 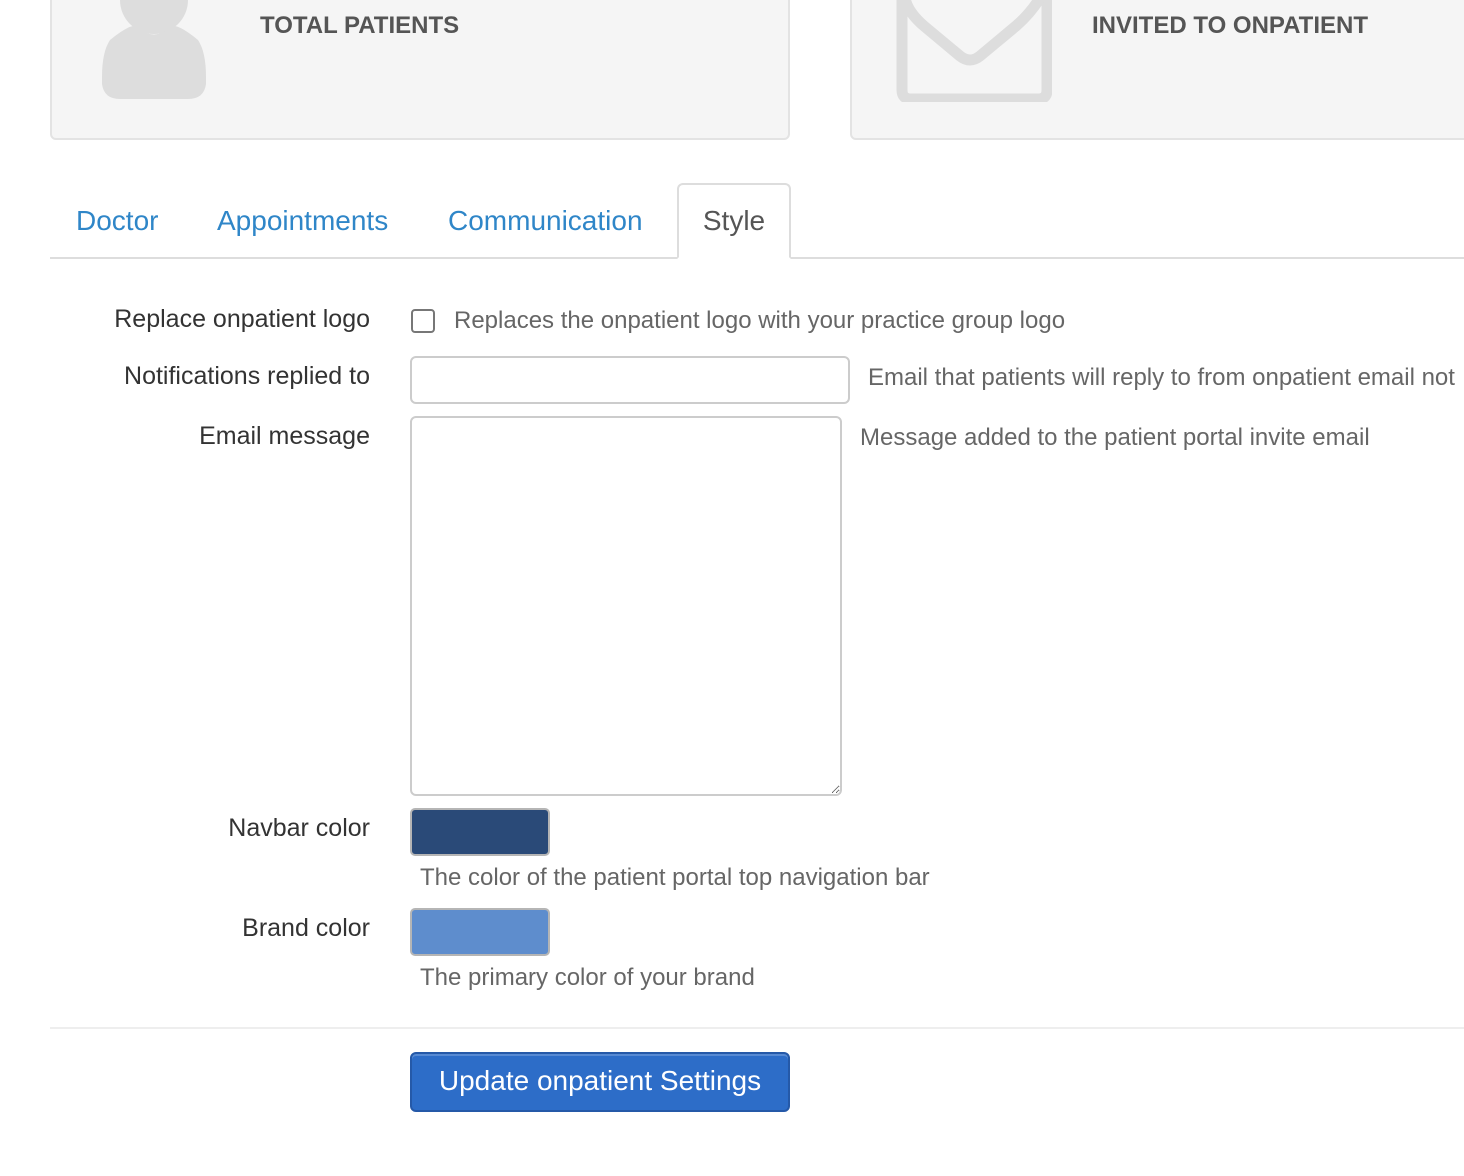 I want to click on tab-appointments: Appointments, so click(x=302, y=221).